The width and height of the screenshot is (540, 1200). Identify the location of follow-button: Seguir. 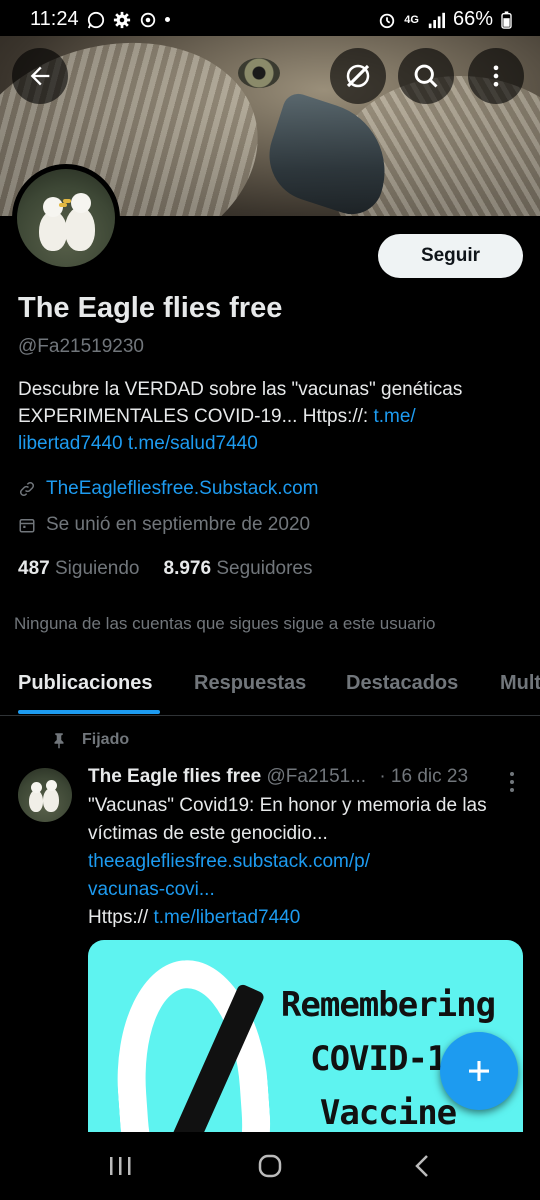
(450, 256).